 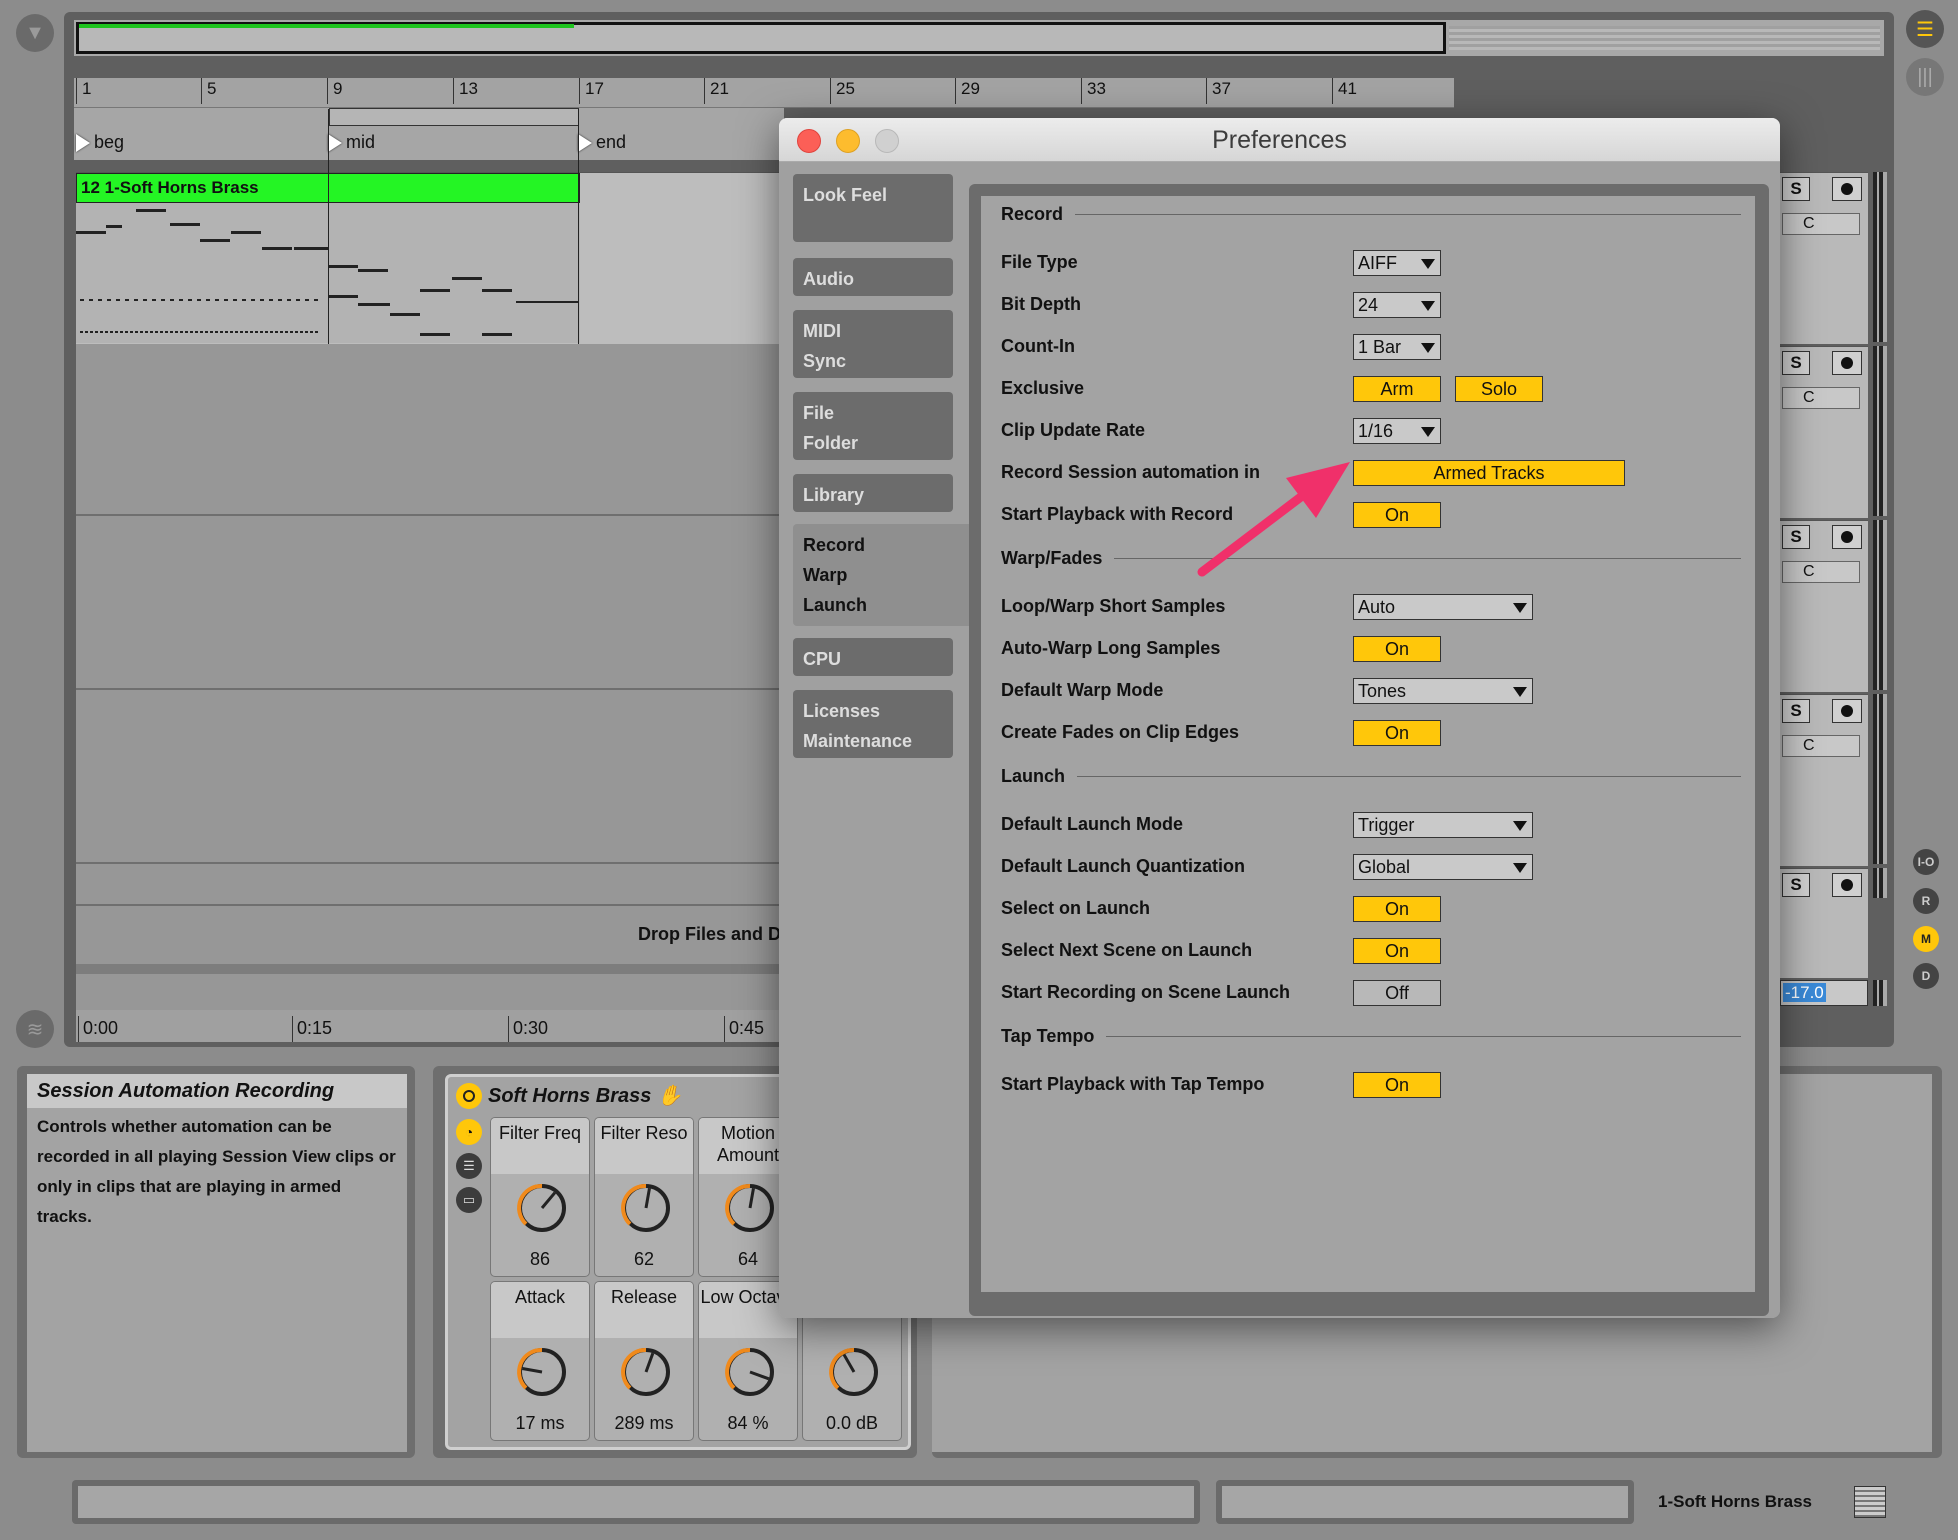 I want to click on overview-clip-marker, so click(x=326, y=26).